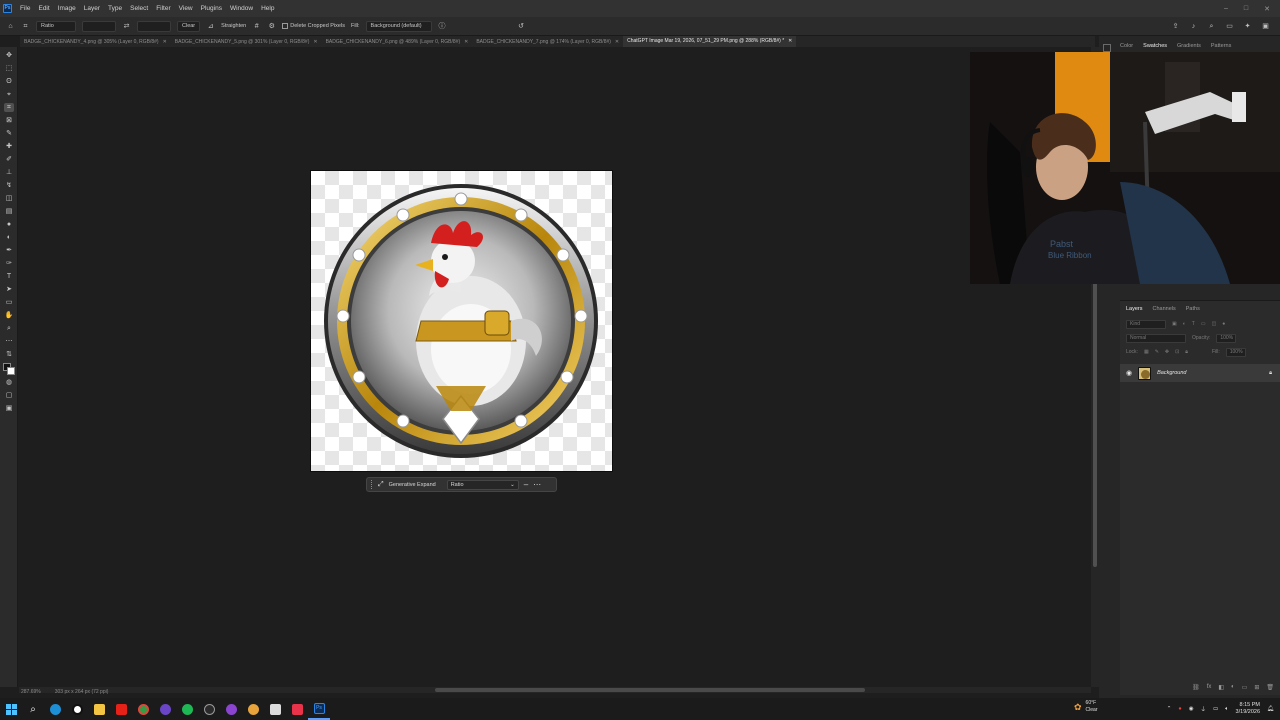 The image size is (1280, 720). Describe the element at coordinates (275, 709) in the screenshot. I see `notepad-icon` at that location.